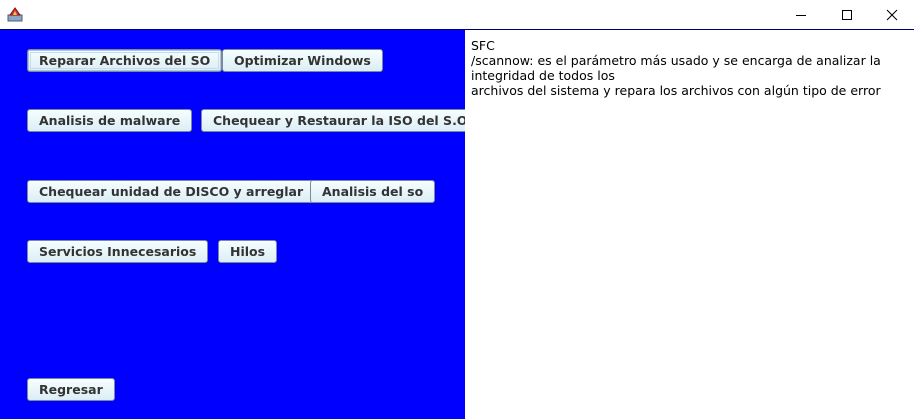 The height and width of the screenshot is (419, 914). I want to click on threads-button: Hilos, so click(248, 251).